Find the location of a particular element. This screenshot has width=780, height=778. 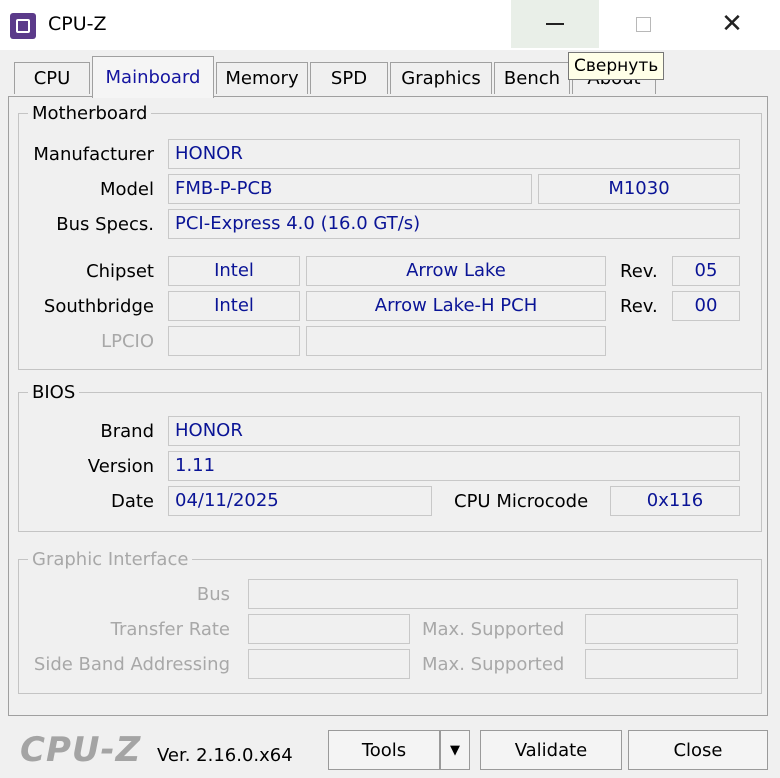

bios-brand-label: Brand is located at coordinates (127, 431).